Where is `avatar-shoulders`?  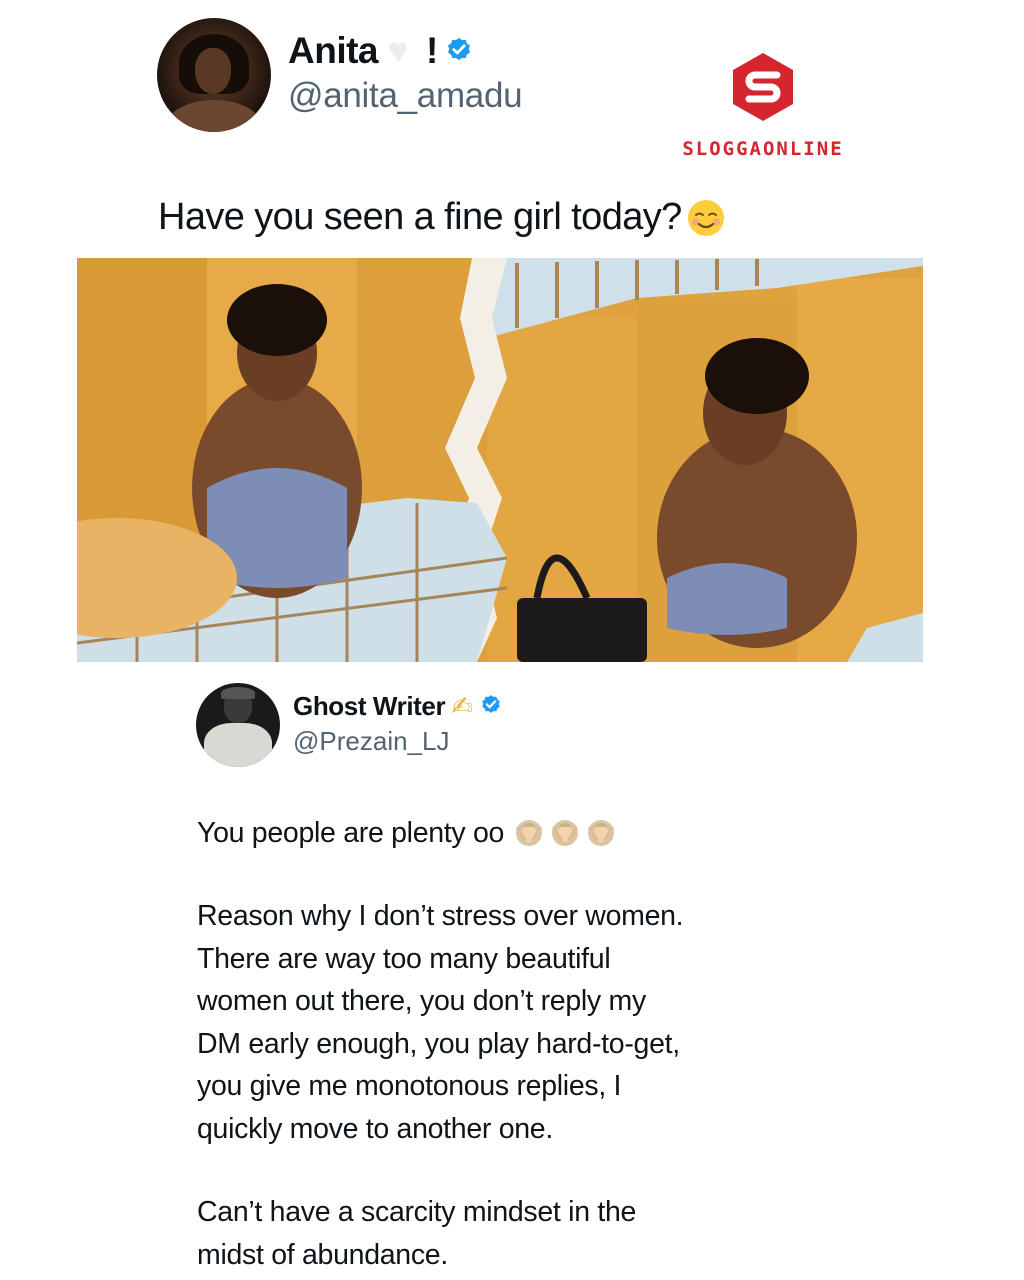 avatar-shoulders is located at coordinates (214, 116).